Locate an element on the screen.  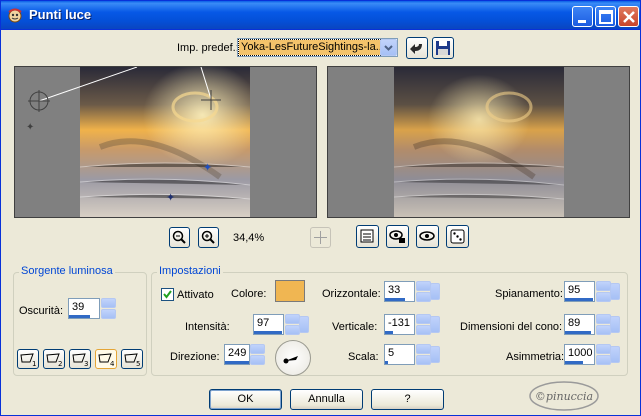
enabled-checkbox is located at coordinates (167, 294).